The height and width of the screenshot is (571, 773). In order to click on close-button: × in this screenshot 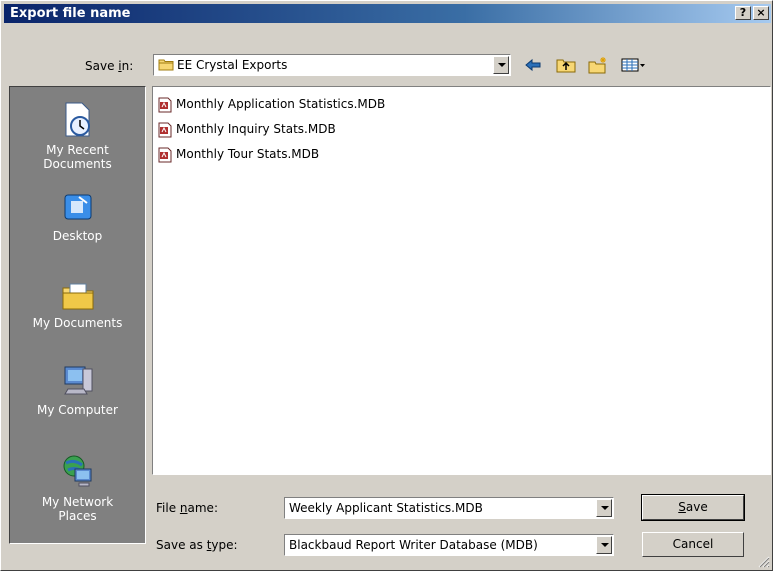, I will do `click(761, 13)`.